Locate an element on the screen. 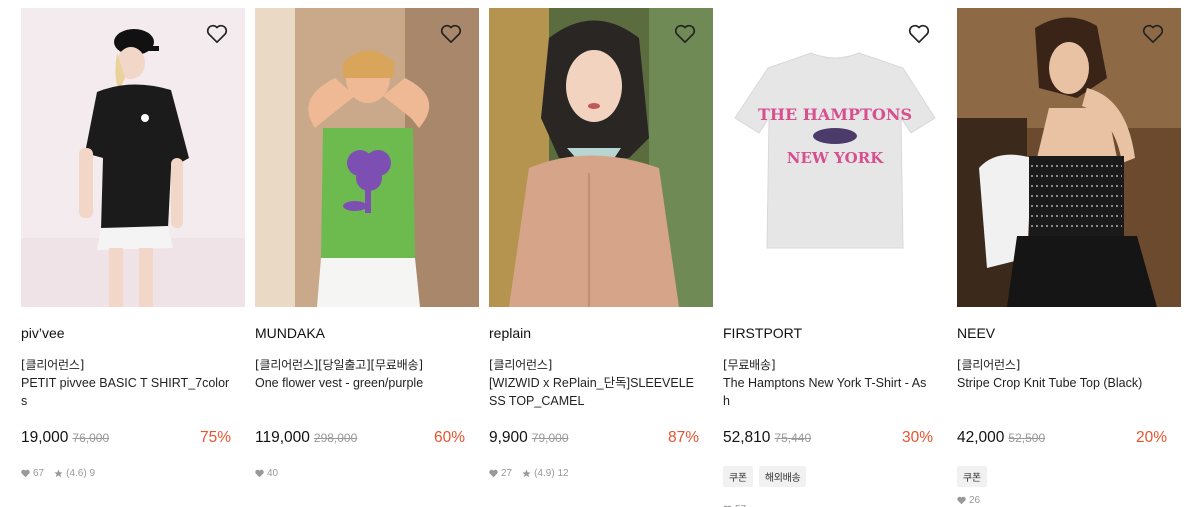 The width and height of the screenshot is (1192, 507). product-stats: 67 (4.6) 9 is located at coordinates (58, 473).